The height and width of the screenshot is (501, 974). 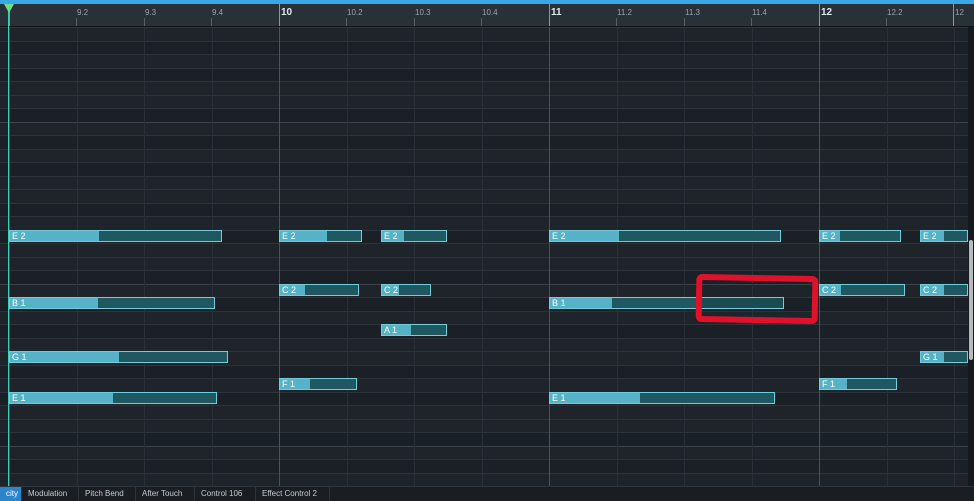 I want to click on tab-control-106: Control 106, so click(x=225, y=494).